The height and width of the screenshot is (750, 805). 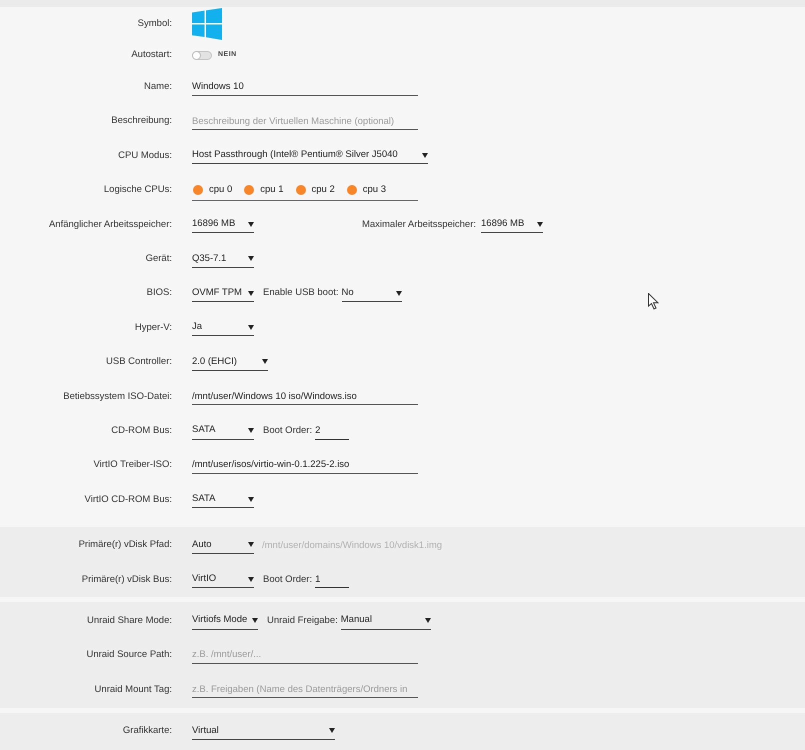 I want to click on dropdown: No, so click(x=372, y=293).